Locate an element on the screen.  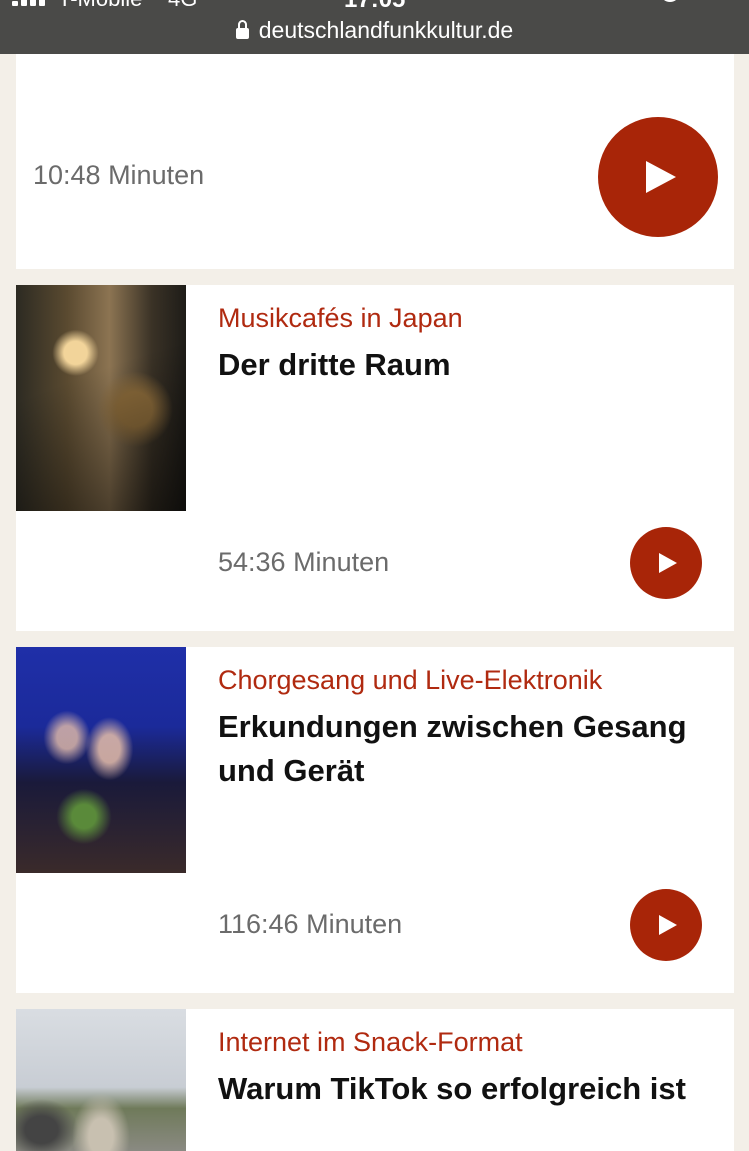
status-time: 17:05 is located at coordinates (374, 7).